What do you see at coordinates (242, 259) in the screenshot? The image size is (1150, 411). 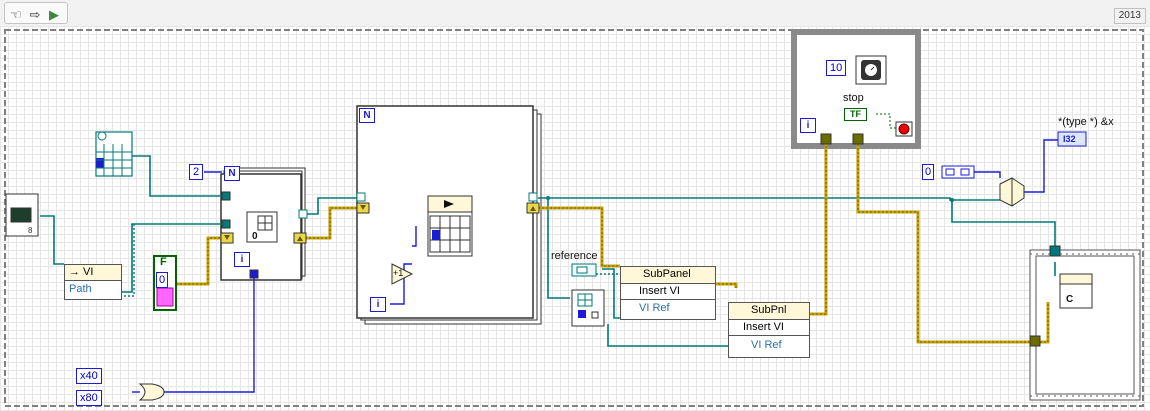 I see `small-loop-iteration-terminal: i` at bounding box center [242, 259].